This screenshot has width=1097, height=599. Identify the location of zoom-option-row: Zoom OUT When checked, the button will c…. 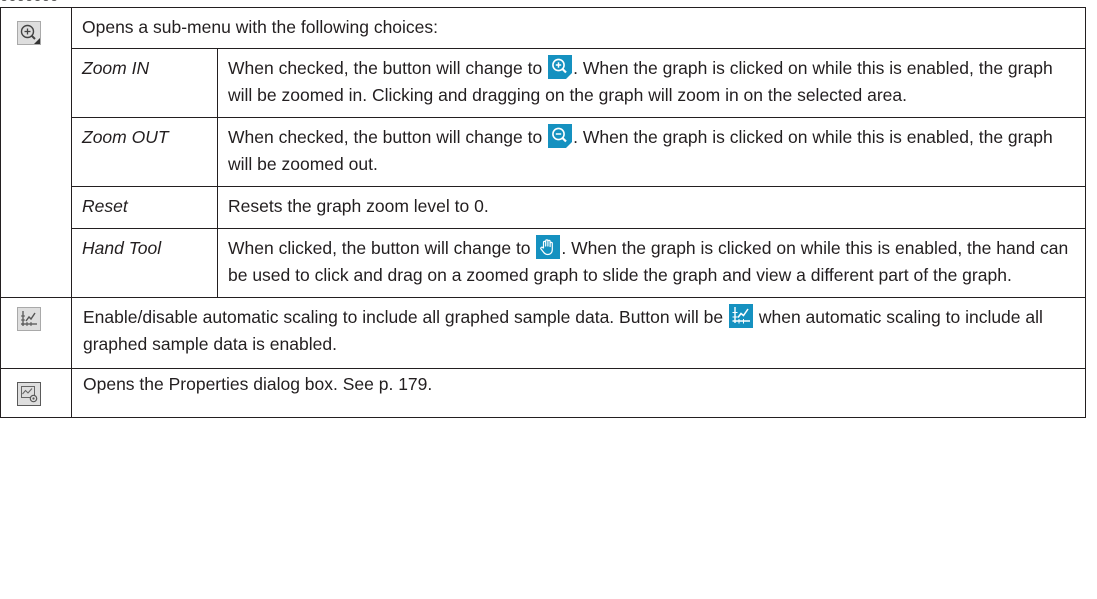
(578, 152).